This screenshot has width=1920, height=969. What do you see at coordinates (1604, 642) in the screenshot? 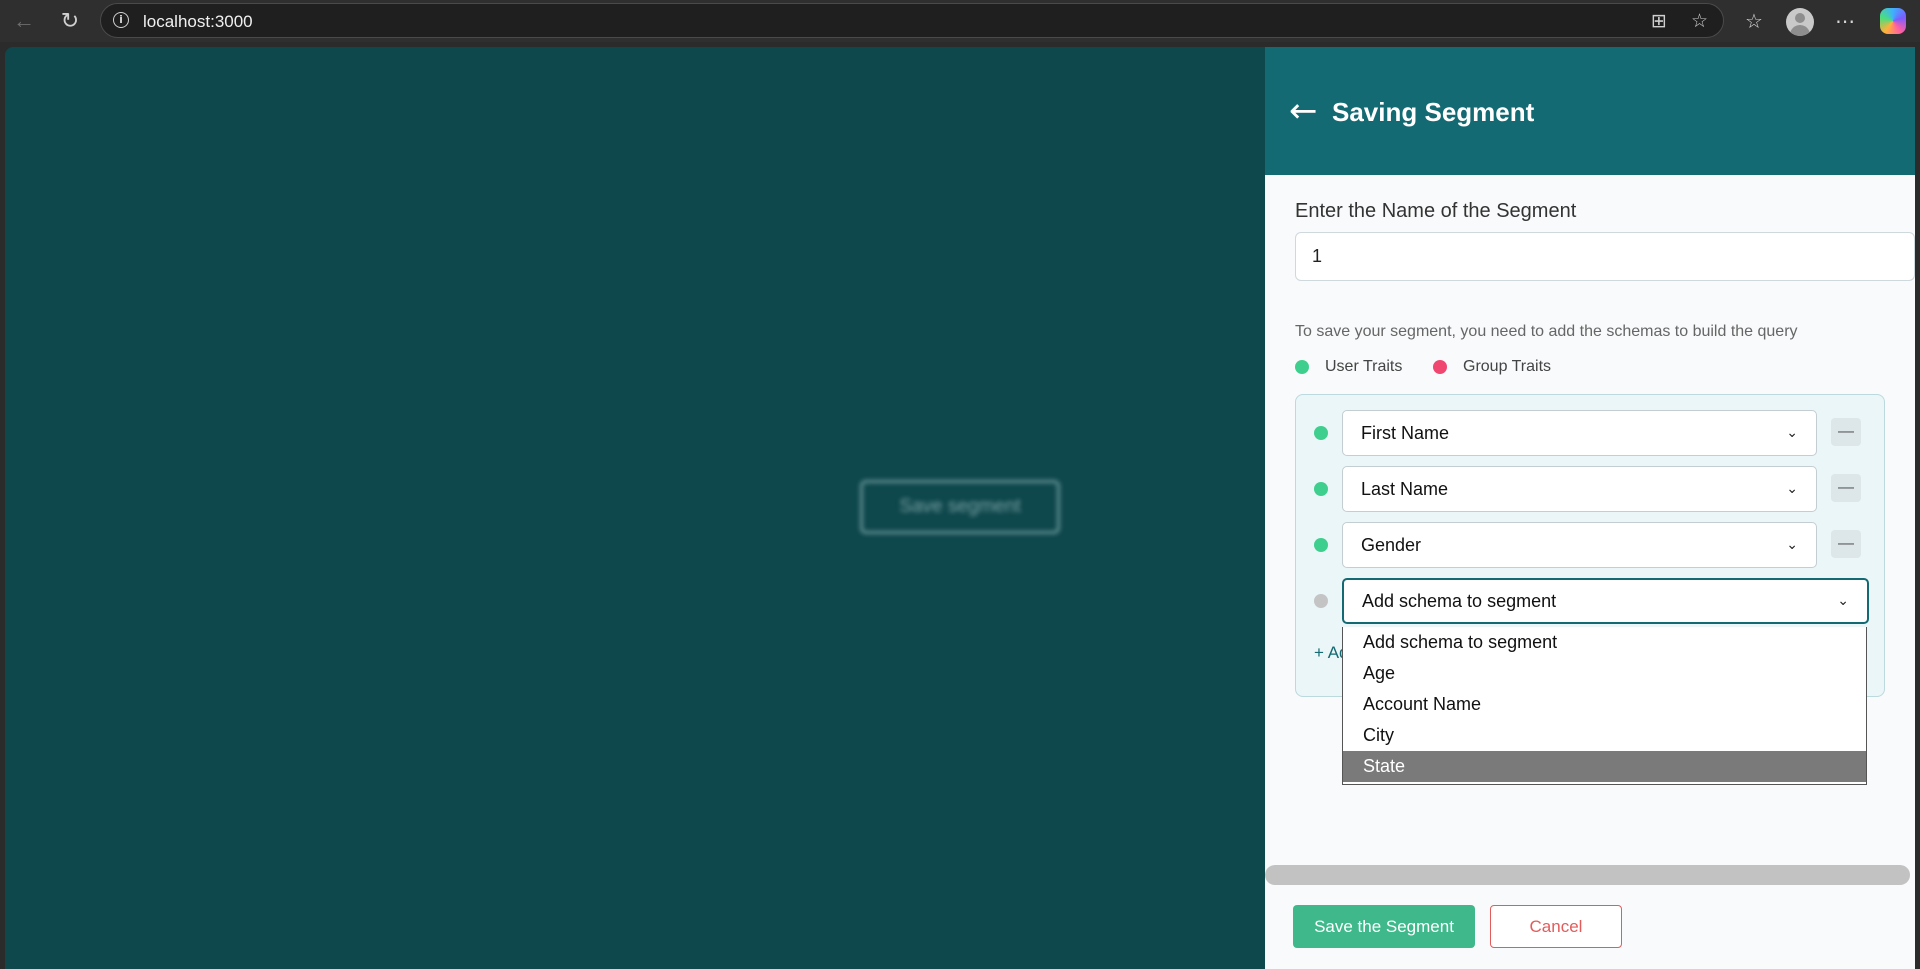
I see `dropdown-option: Add schema to segment` at bounding box center [1604, 642].